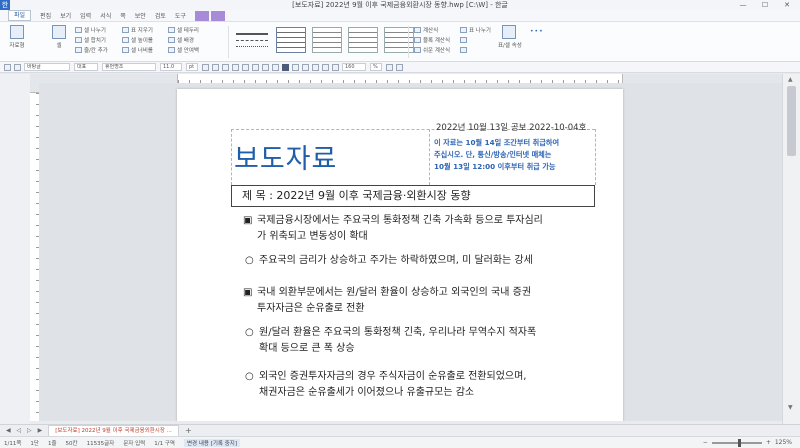 Image resolution: width=800 pixels, height=448 pixels. Describe the element at coordinates (20, 15) in the screenshot. I see `menu-file: 파일` at that location.